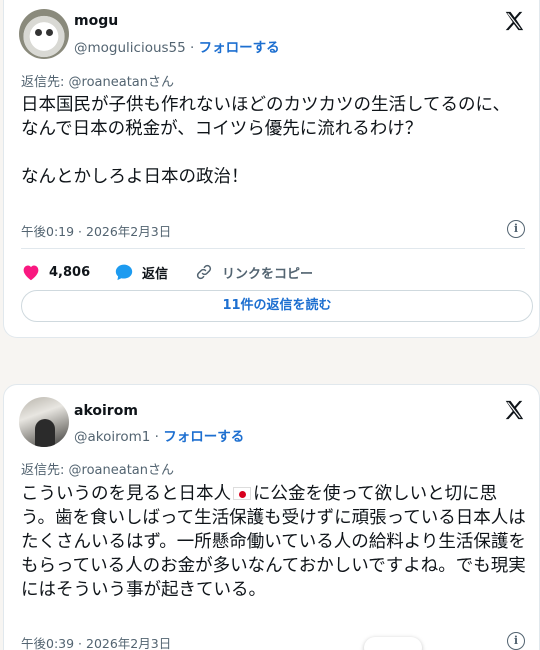  I want to click on copy-link-button: リンクをコピー, so click(253, 272).